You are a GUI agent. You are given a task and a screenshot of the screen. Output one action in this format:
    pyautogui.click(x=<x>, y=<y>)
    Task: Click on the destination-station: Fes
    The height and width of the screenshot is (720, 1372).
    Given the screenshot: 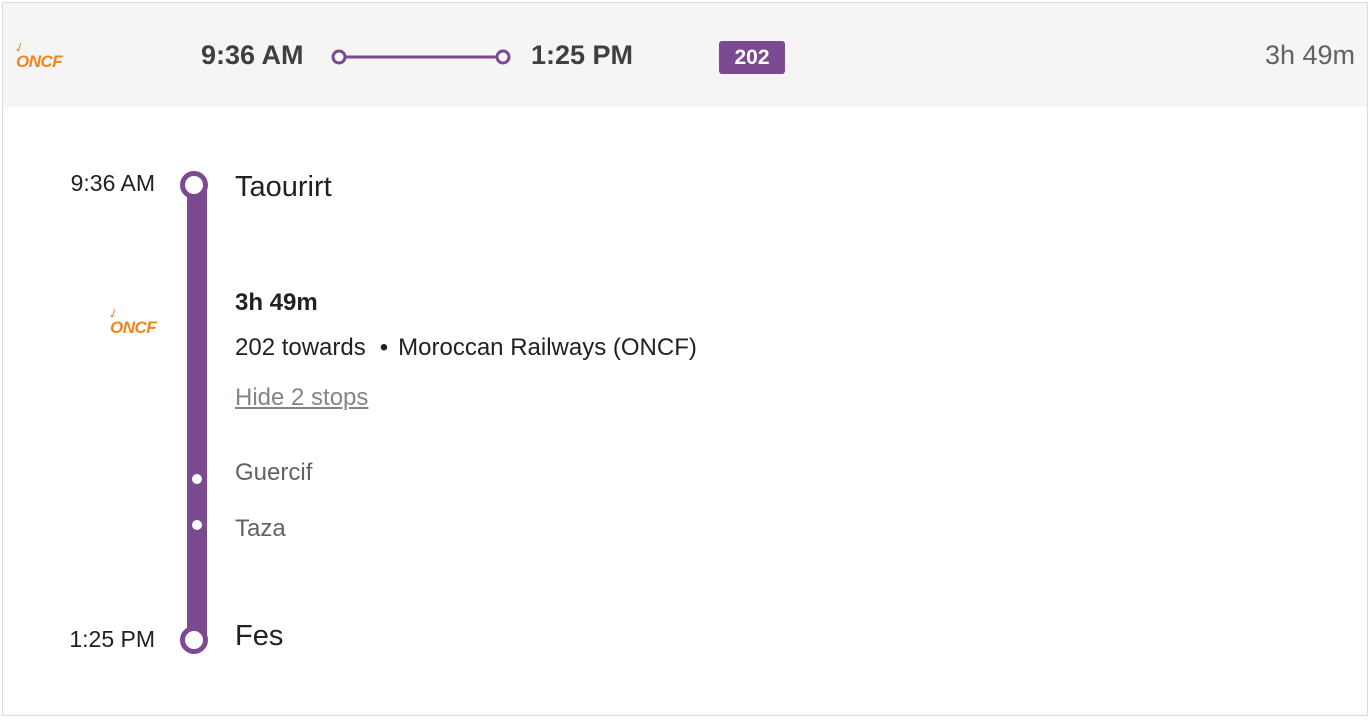 What is the action you would take?
    pyautogui.click(x=259, y=636)
    